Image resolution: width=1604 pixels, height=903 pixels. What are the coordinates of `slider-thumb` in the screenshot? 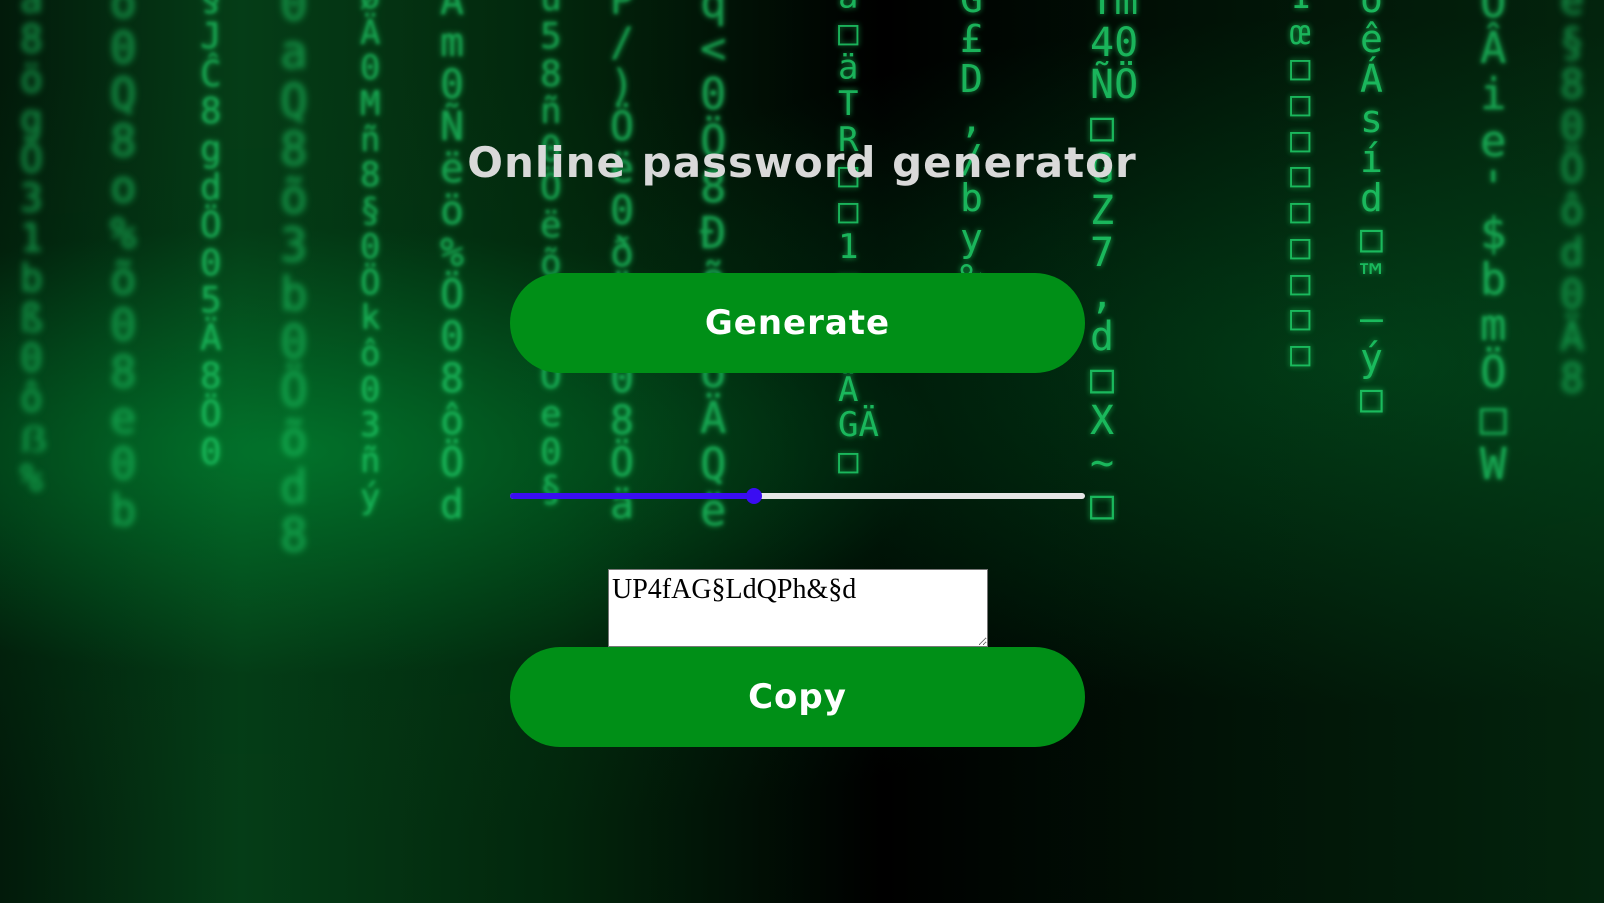 It's located at (754, 496).